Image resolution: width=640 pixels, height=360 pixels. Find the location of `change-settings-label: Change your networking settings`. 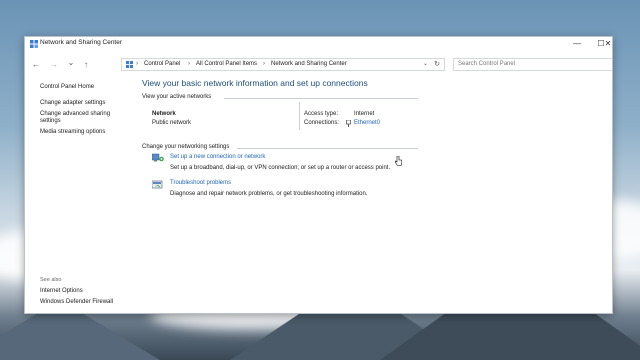

change-settings-label: Change your networking settings is located at coordinates (186, 147).